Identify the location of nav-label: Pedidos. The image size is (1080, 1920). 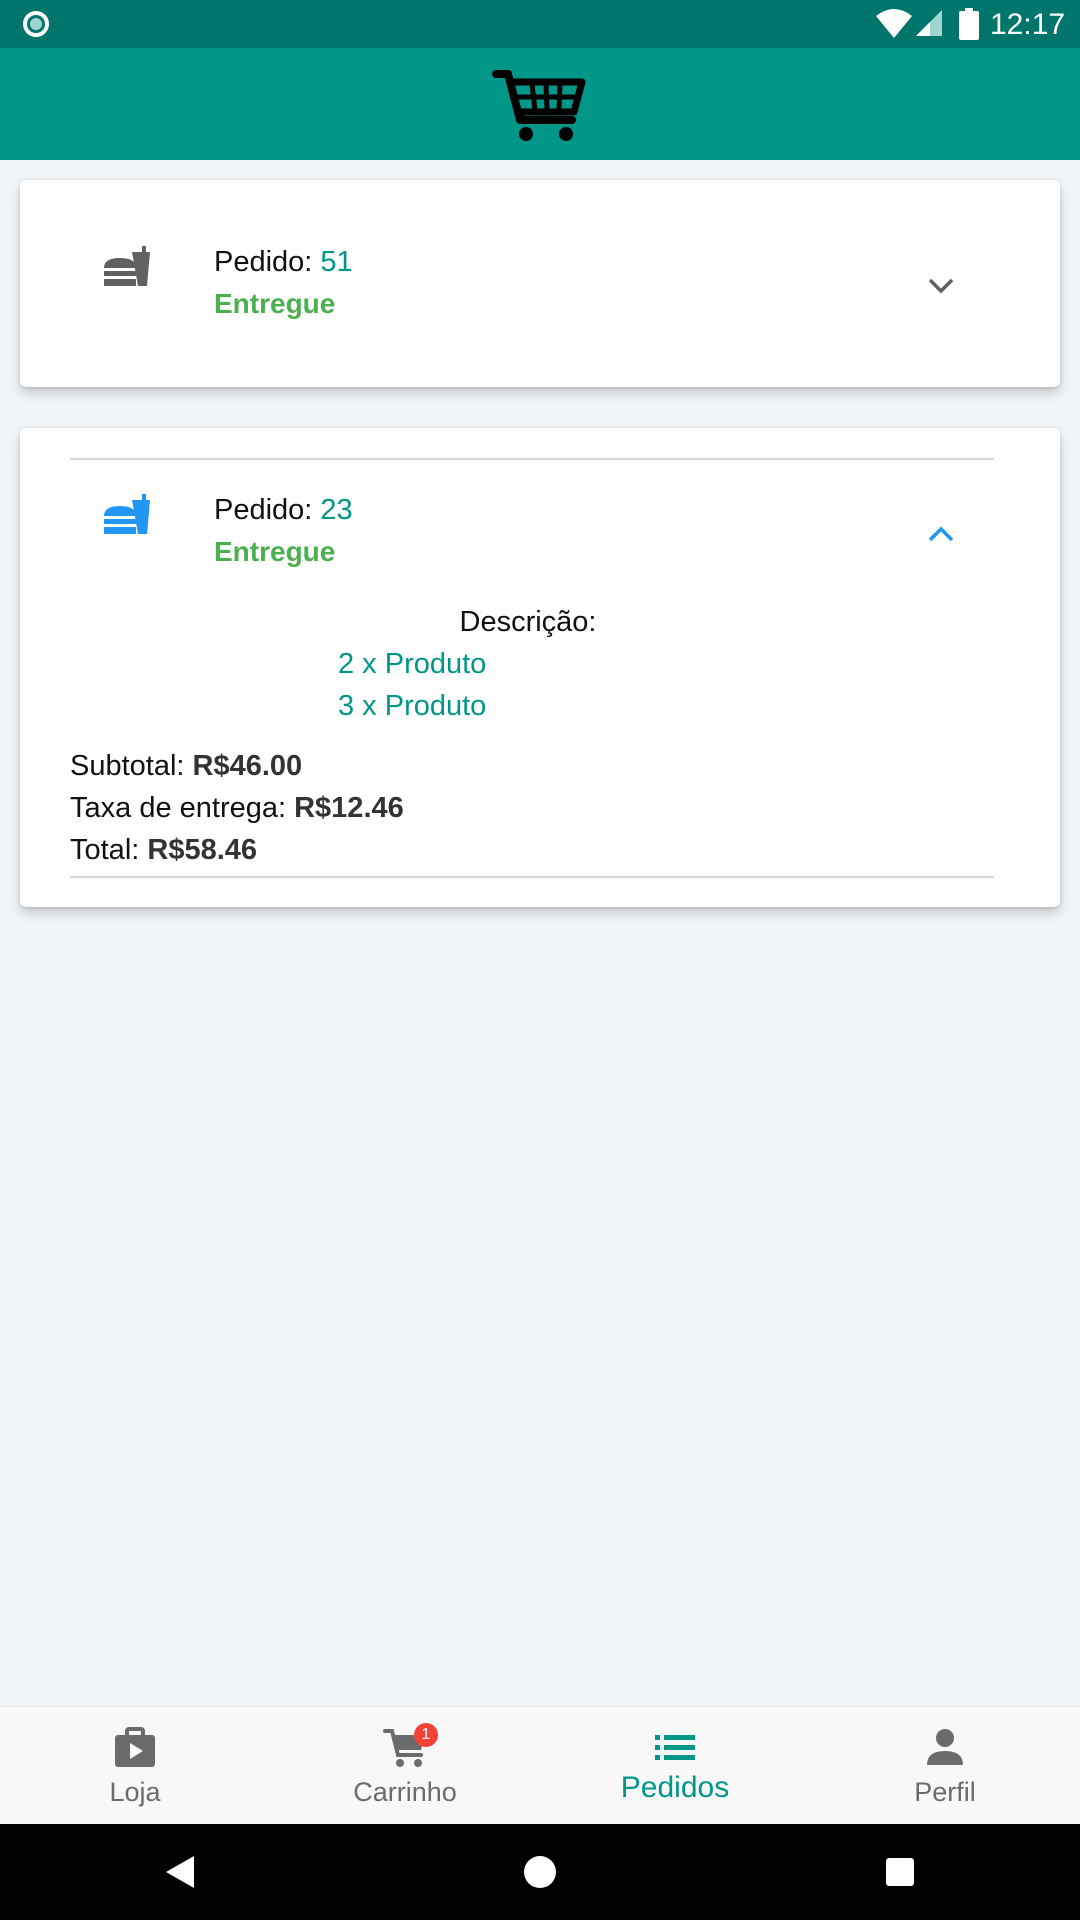
(675, 1787).